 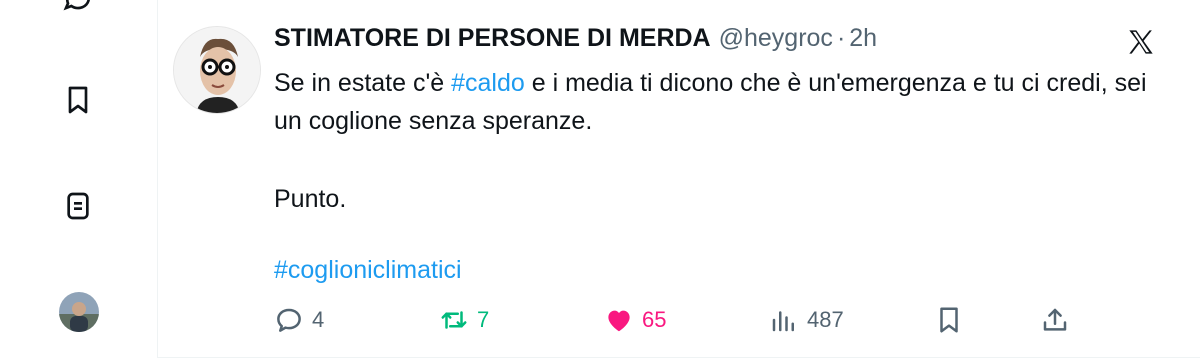 What do you see at coordinates (483, 319) in the screenshot?
I see `retweet-count: 7` at bounding box center [483, 319].